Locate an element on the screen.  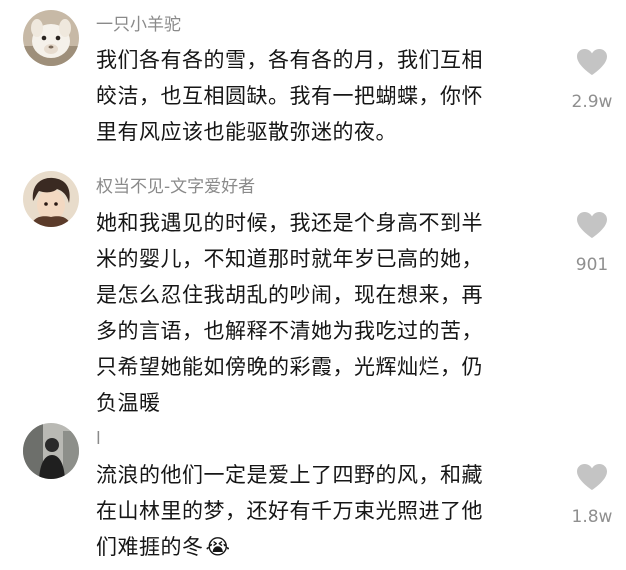
comment-line: 在山林里的梦，还好有千万束光照进了他 is located at coordinates (289, 511).